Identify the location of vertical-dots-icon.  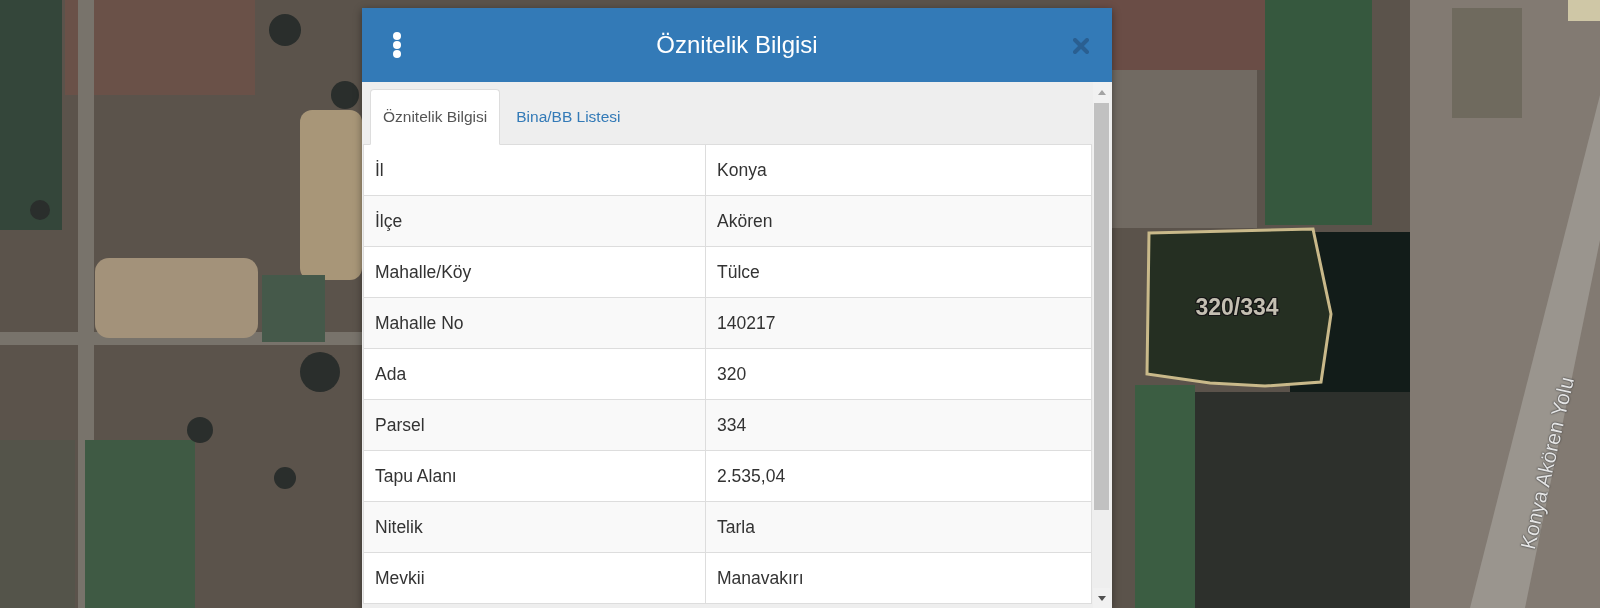
(397, 45).